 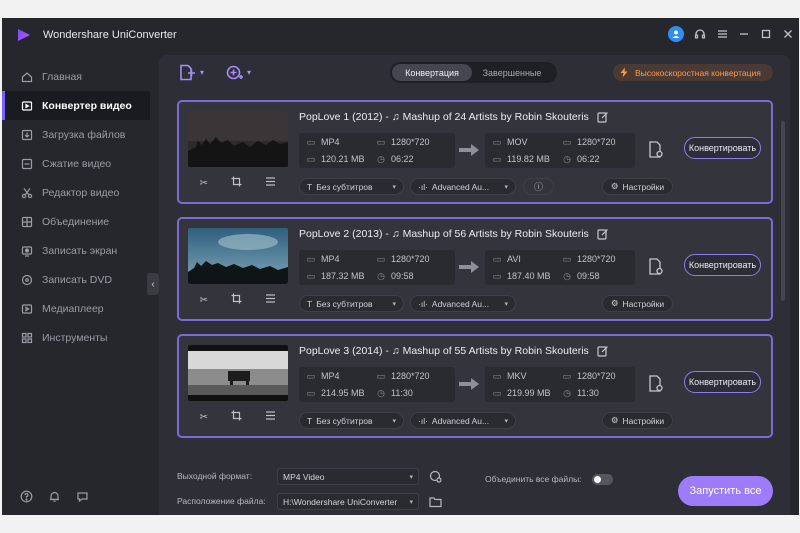 What do you see at coordinates (400, 34) in the screenshot?
I see `title-bar: Wondershare UniConverter` at bounding box center [400, 34].